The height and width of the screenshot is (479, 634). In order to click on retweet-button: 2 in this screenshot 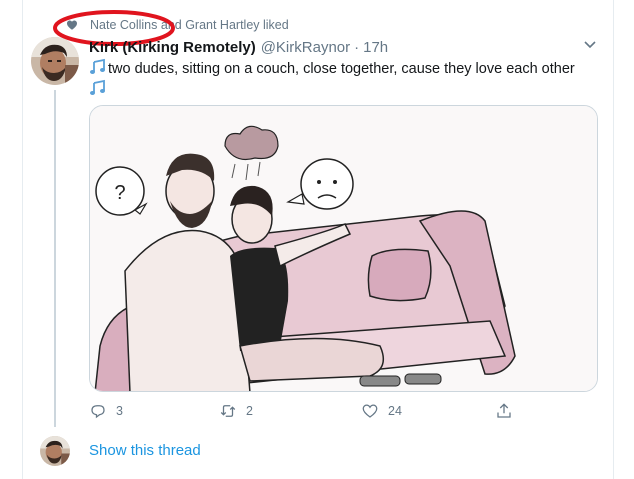, I will do `click(236, 411)`.